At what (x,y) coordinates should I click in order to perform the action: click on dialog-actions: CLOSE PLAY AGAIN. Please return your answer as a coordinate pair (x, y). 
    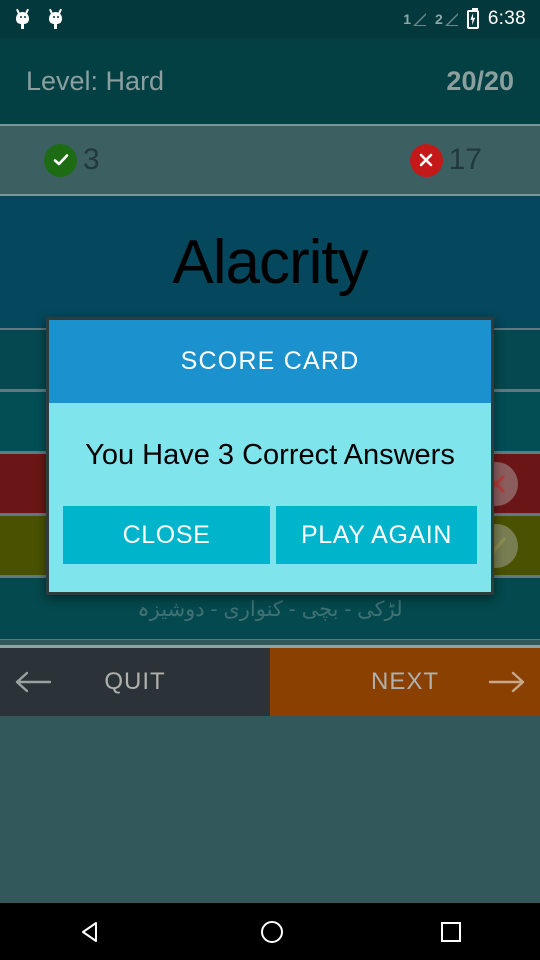
    Looking at the image, I should click on (270, 532).